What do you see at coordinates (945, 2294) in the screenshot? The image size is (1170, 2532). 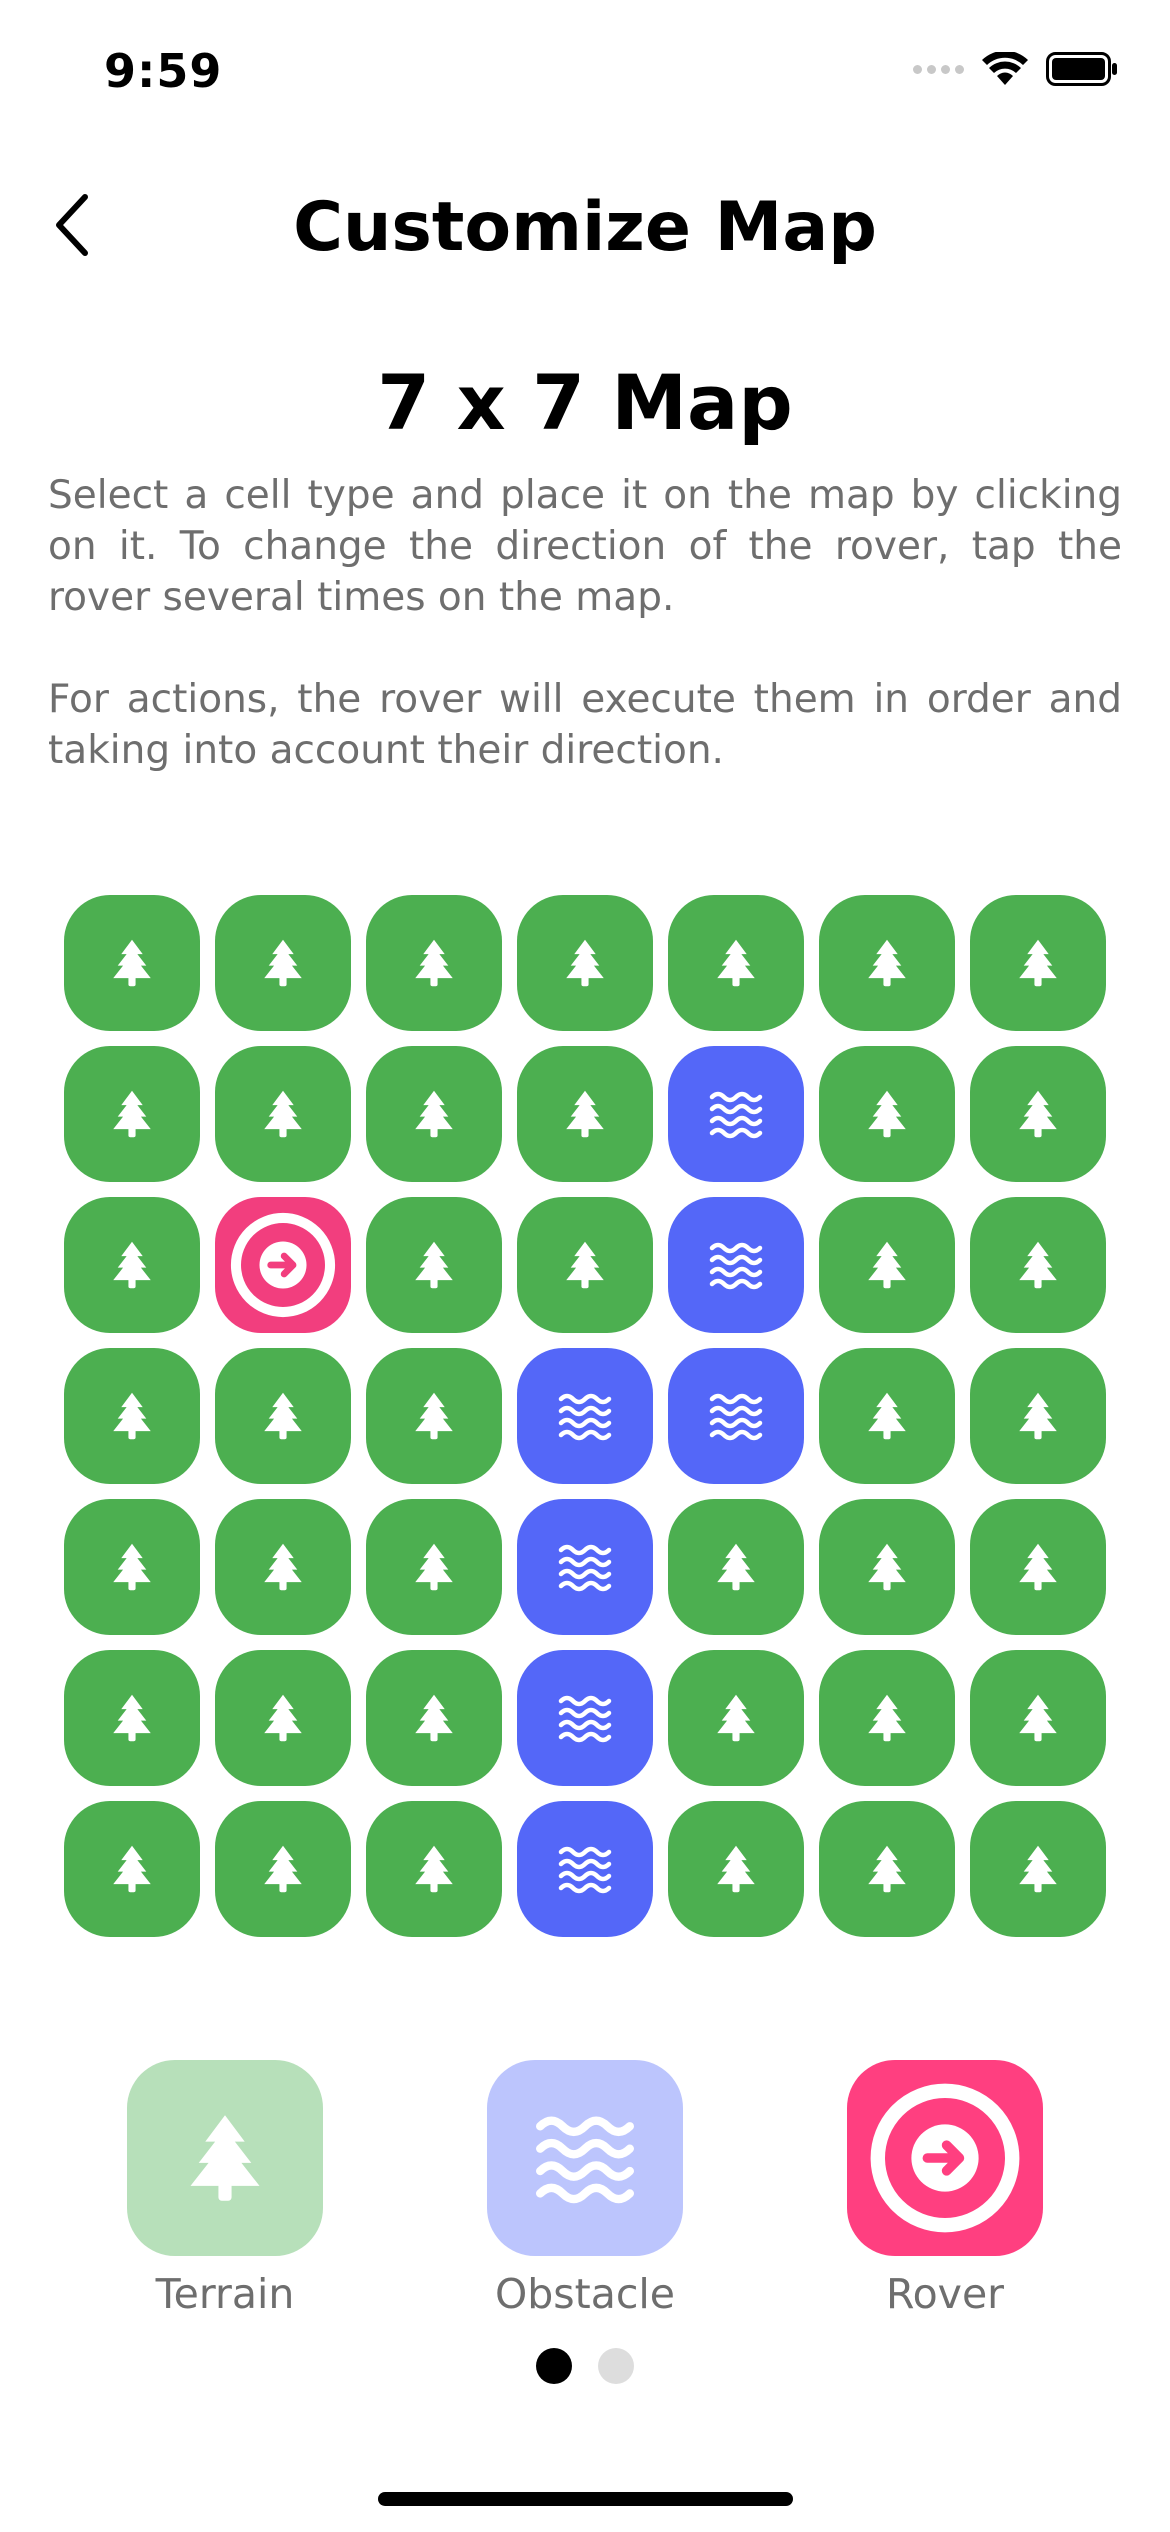 I see `palette-label: Rover` at bounding box center [945, 2294].